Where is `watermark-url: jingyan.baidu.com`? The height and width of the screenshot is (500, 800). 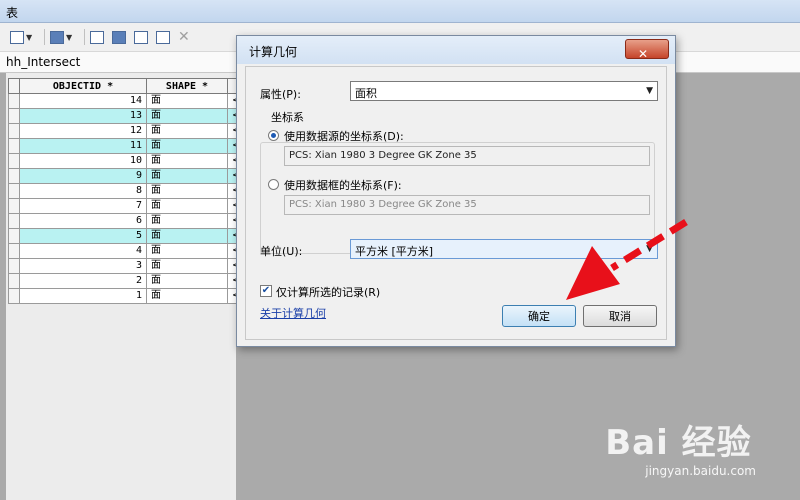 watermark-url: jingyan.baidu.com is located at coordinates (700, 471).